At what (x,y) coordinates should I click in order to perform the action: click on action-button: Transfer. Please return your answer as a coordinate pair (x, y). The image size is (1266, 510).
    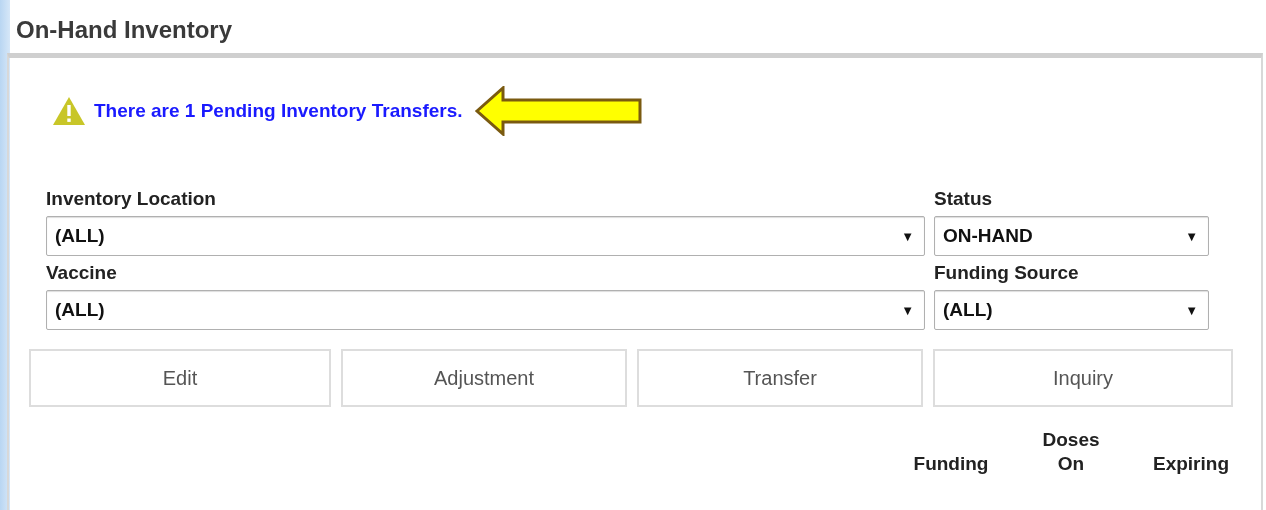
    Looking at the image, I should click on (780, 378).